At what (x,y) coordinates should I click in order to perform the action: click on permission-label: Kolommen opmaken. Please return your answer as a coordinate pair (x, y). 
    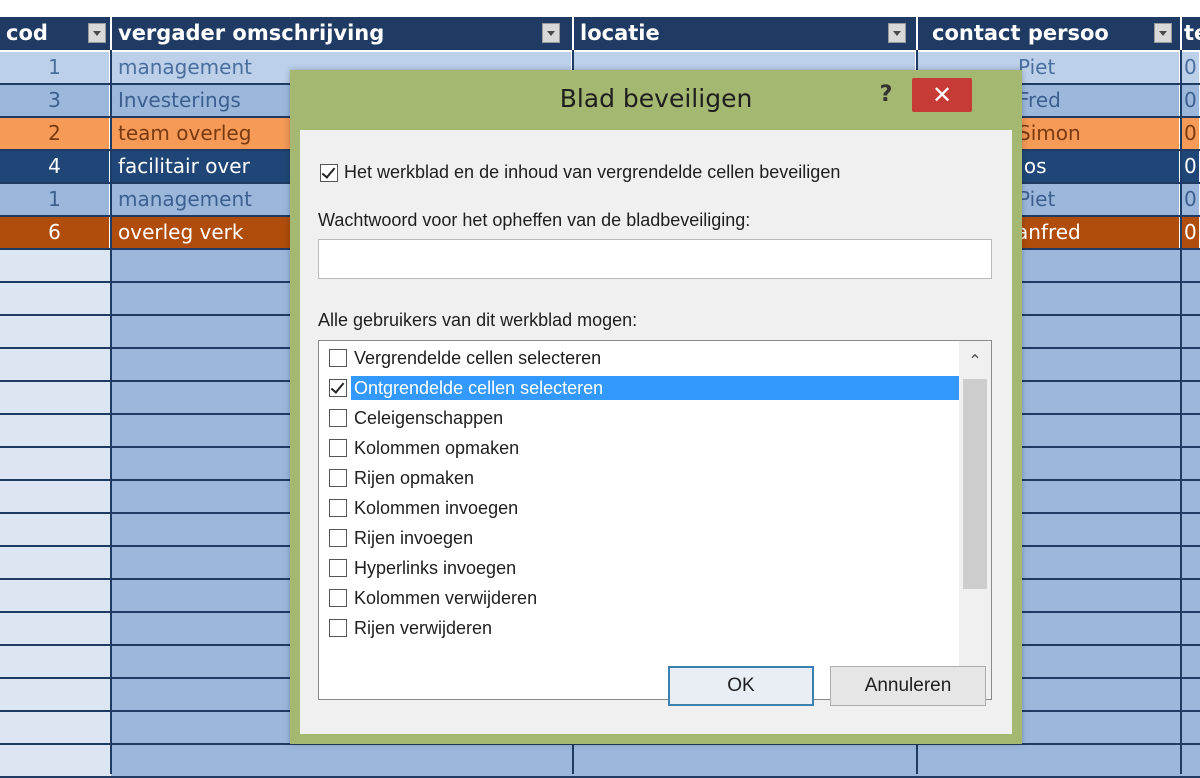
    Looking at the image, I should click on (437, 448).